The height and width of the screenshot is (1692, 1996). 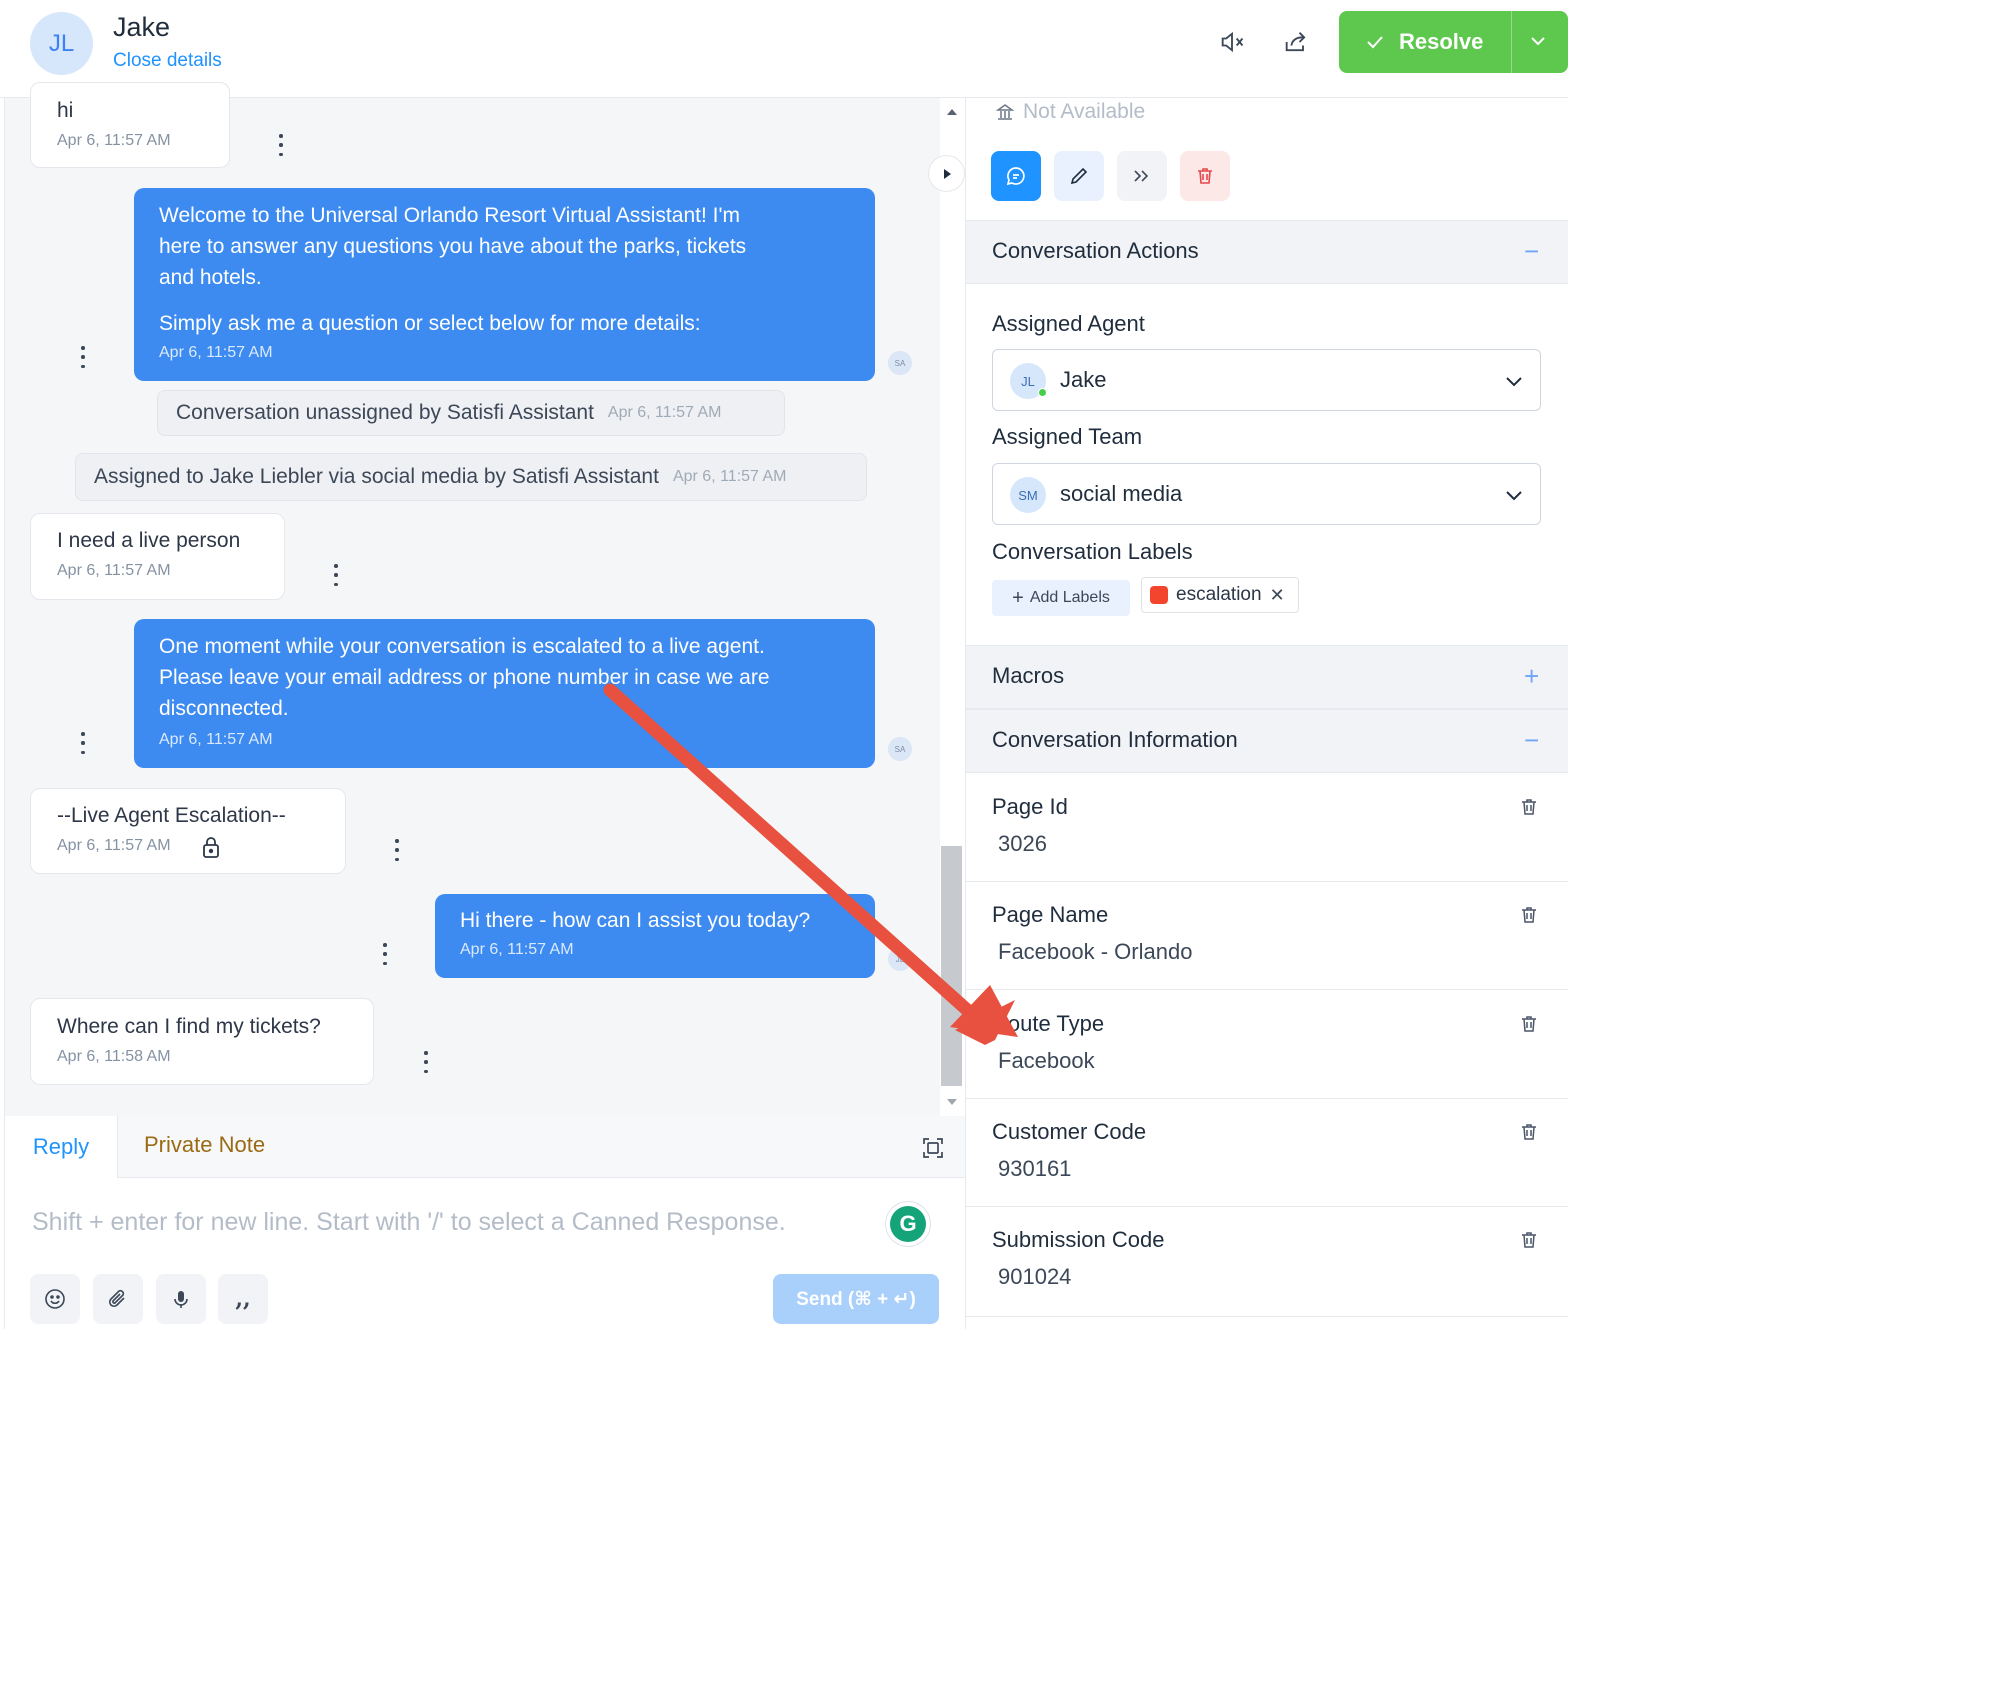 What do you see at coordinates (1267, 828) in the screenshot?
I see `info-row: Page Id 3026` at bounding box center [1267, 828].